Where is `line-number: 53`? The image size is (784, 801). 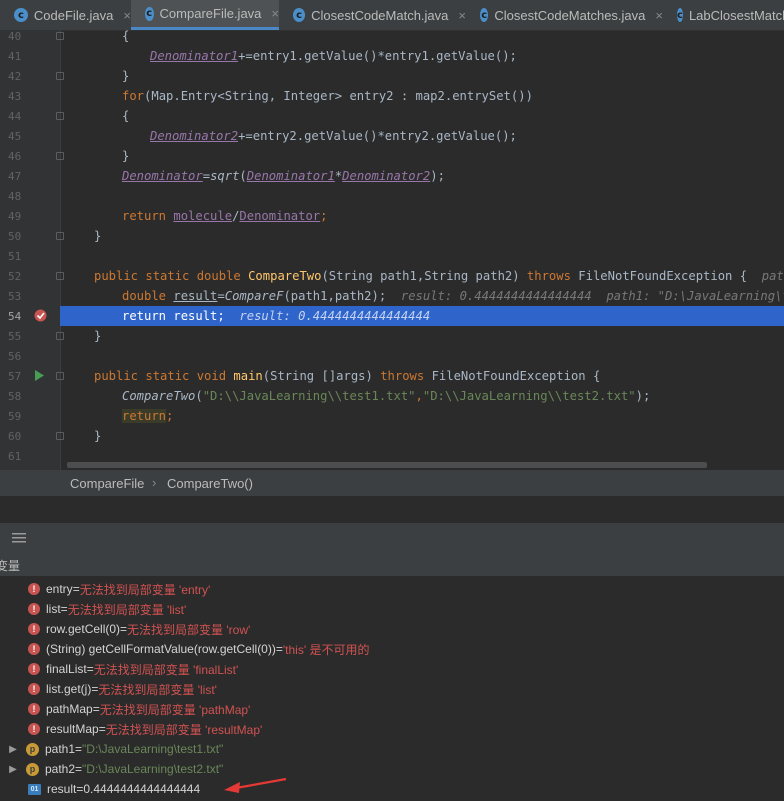
line-number: 53 is located at coordinates (15, 296).